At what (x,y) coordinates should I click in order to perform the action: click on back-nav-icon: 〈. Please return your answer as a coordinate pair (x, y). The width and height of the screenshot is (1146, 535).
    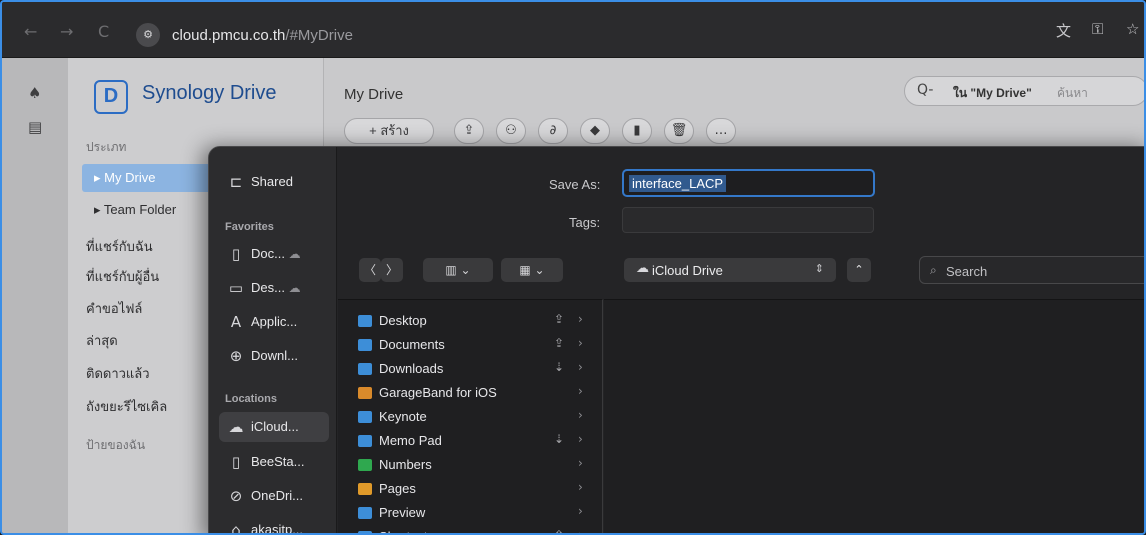
    Looking at the image, I should click on (370, 270).